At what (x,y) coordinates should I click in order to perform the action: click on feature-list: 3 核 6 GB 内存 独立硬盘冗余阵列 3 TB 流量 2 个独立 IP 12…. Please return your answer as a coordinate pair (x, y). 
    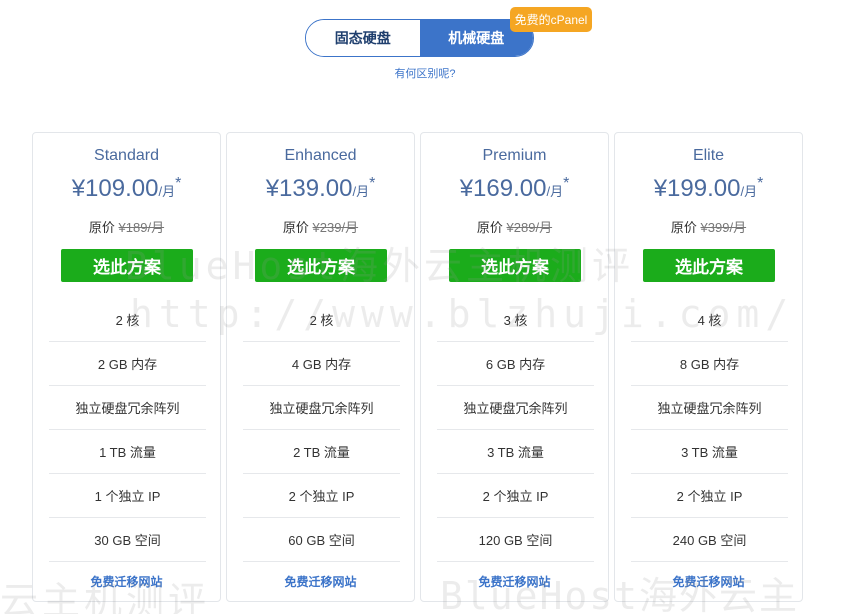
    Looking at the image, I should click on (515, 430).